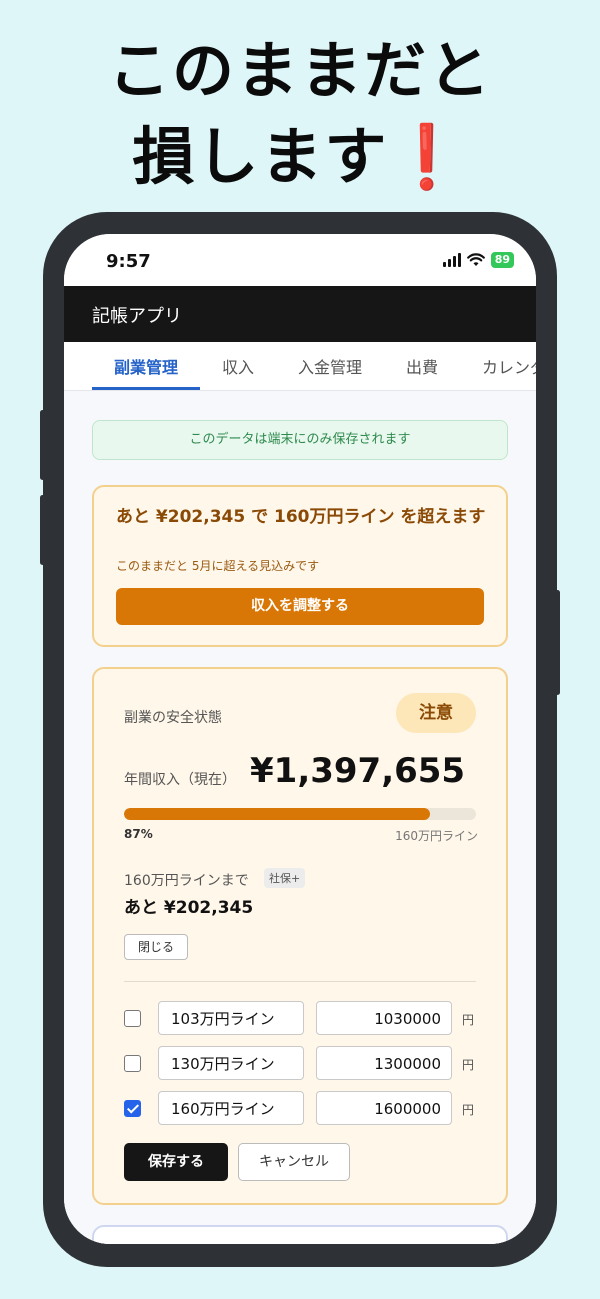 The height and width of the screenshot is (1299, 600). I want to click on line-row-103: 103万円ライン 1030000 円, so click(304, 1019).